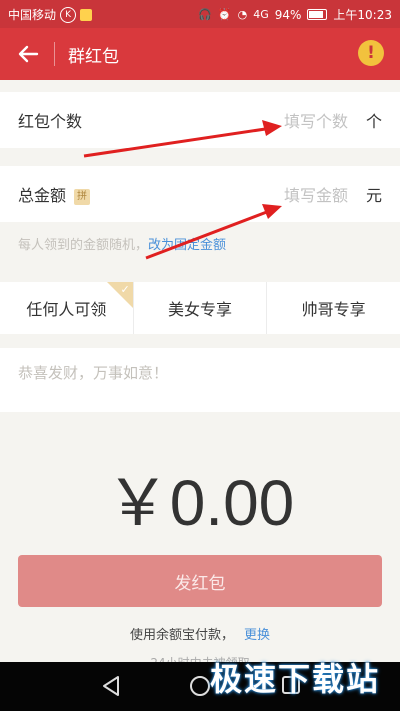 The image size is (400, 711). What do you see at coordinates (82, 196) in the screenshot?
I see `pin-badge: 拼` at bounding box center [82, 196].